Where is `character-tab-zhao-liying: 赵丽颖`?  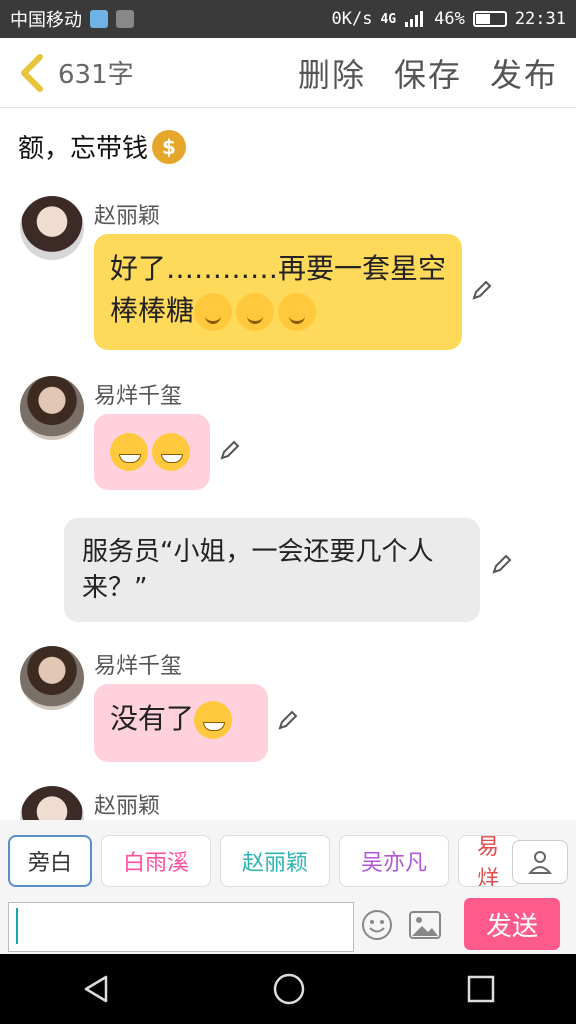 character-tab-zhao-liying: 赵丽颖 is located at coordinates (275, 861).